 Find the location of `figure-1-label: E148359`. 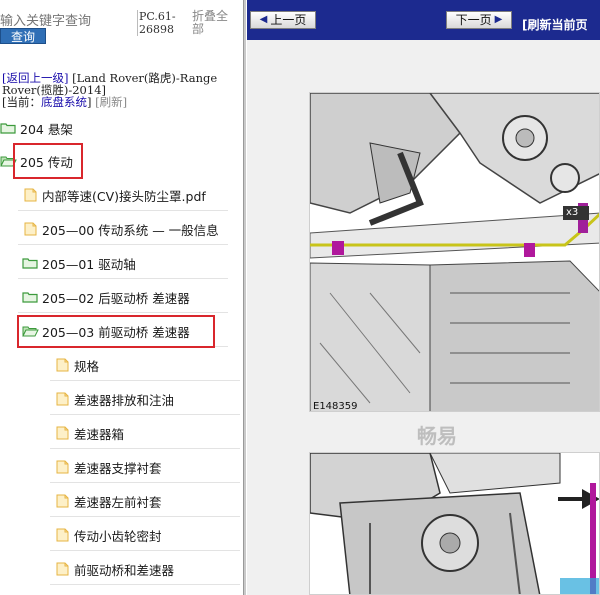

figure-1-label: E148359 is located at coordinates (335, 406).